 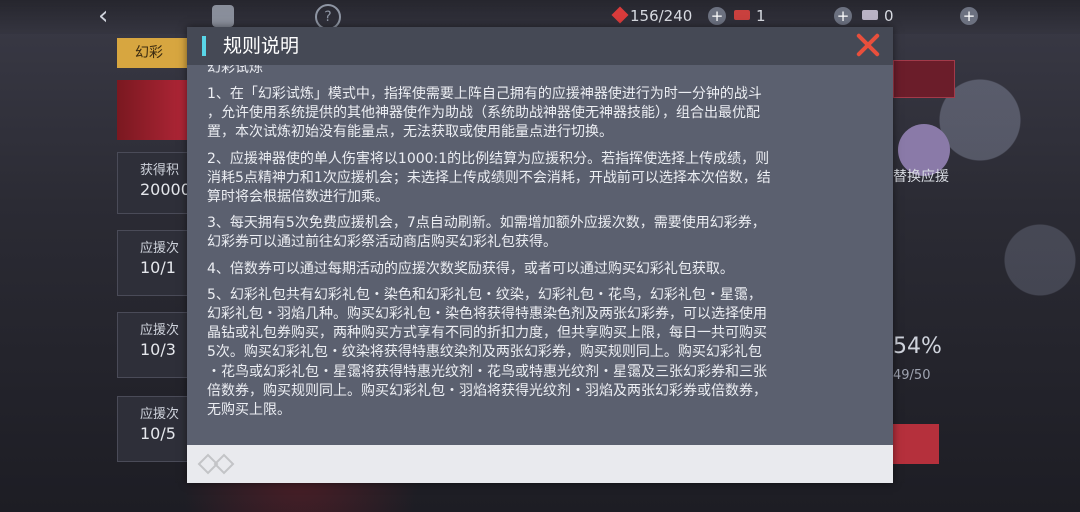 What do you see at coordinates (235, 70) in the screenshot?
I see `section-heading: 幻彩试炼` at bounding box center [235, 70].